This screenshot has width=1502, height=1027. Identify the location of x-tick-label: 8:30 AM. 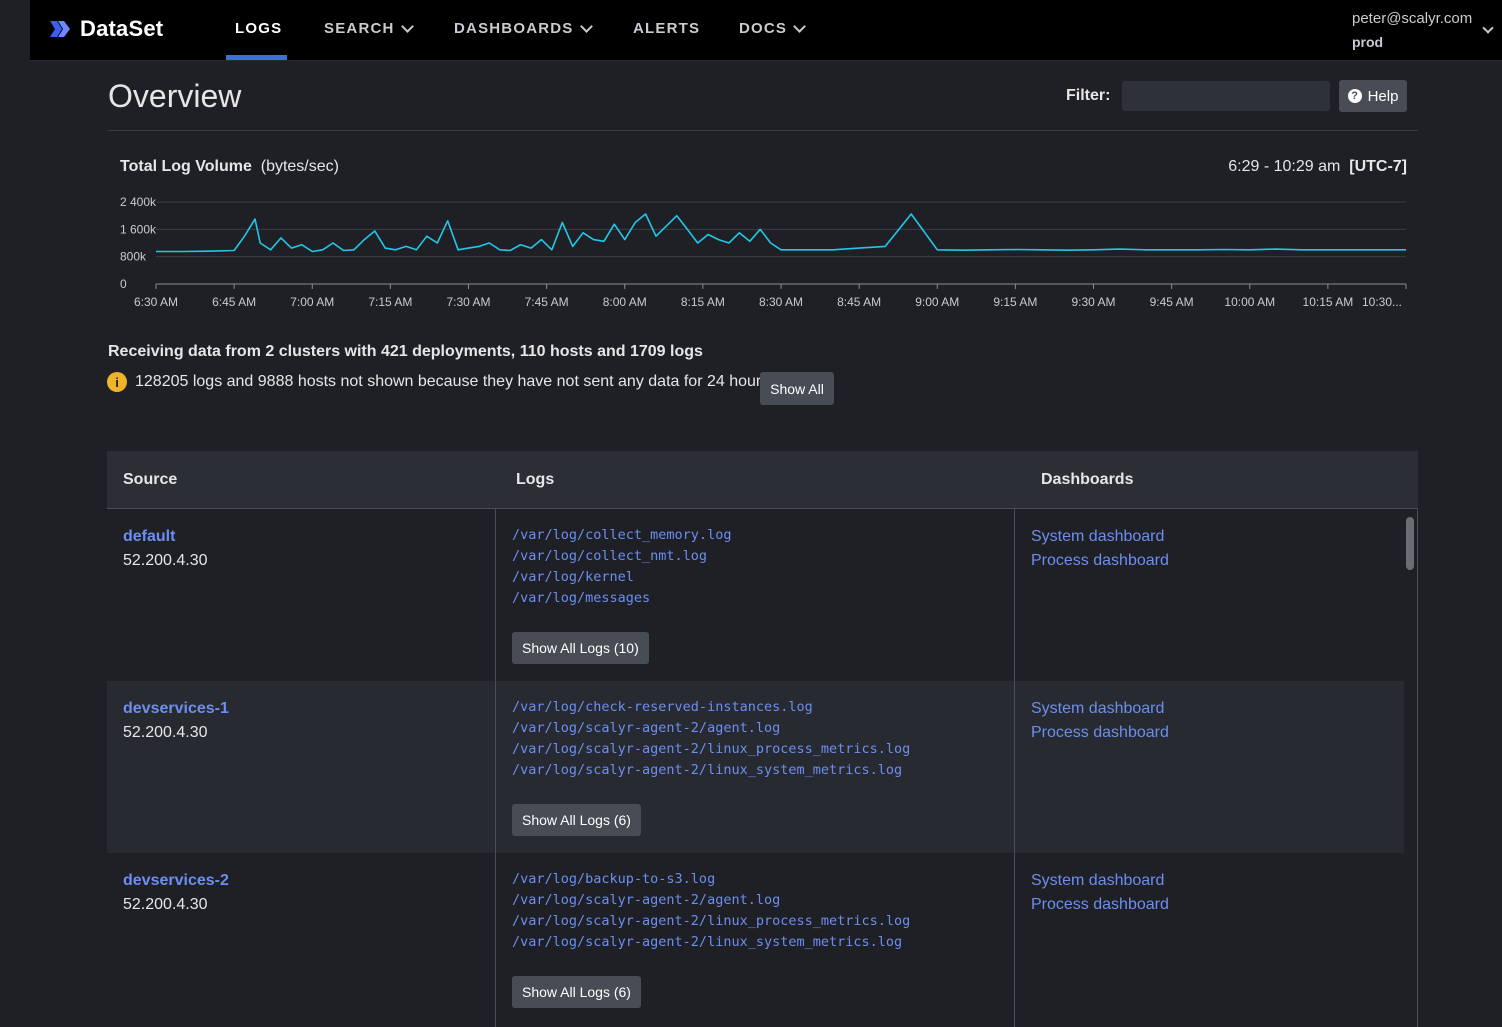
(781, 302).